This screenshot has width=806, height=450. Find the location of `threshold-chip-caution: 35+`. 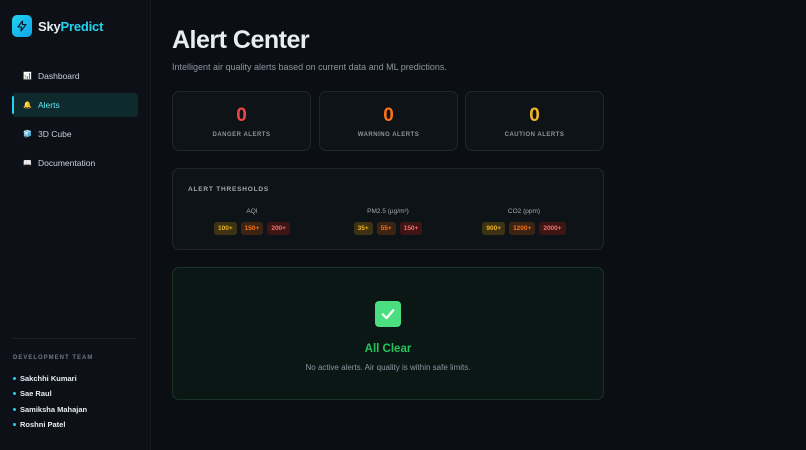

threshold-chip-caution: 35+ is located at coordinates (363, 228).